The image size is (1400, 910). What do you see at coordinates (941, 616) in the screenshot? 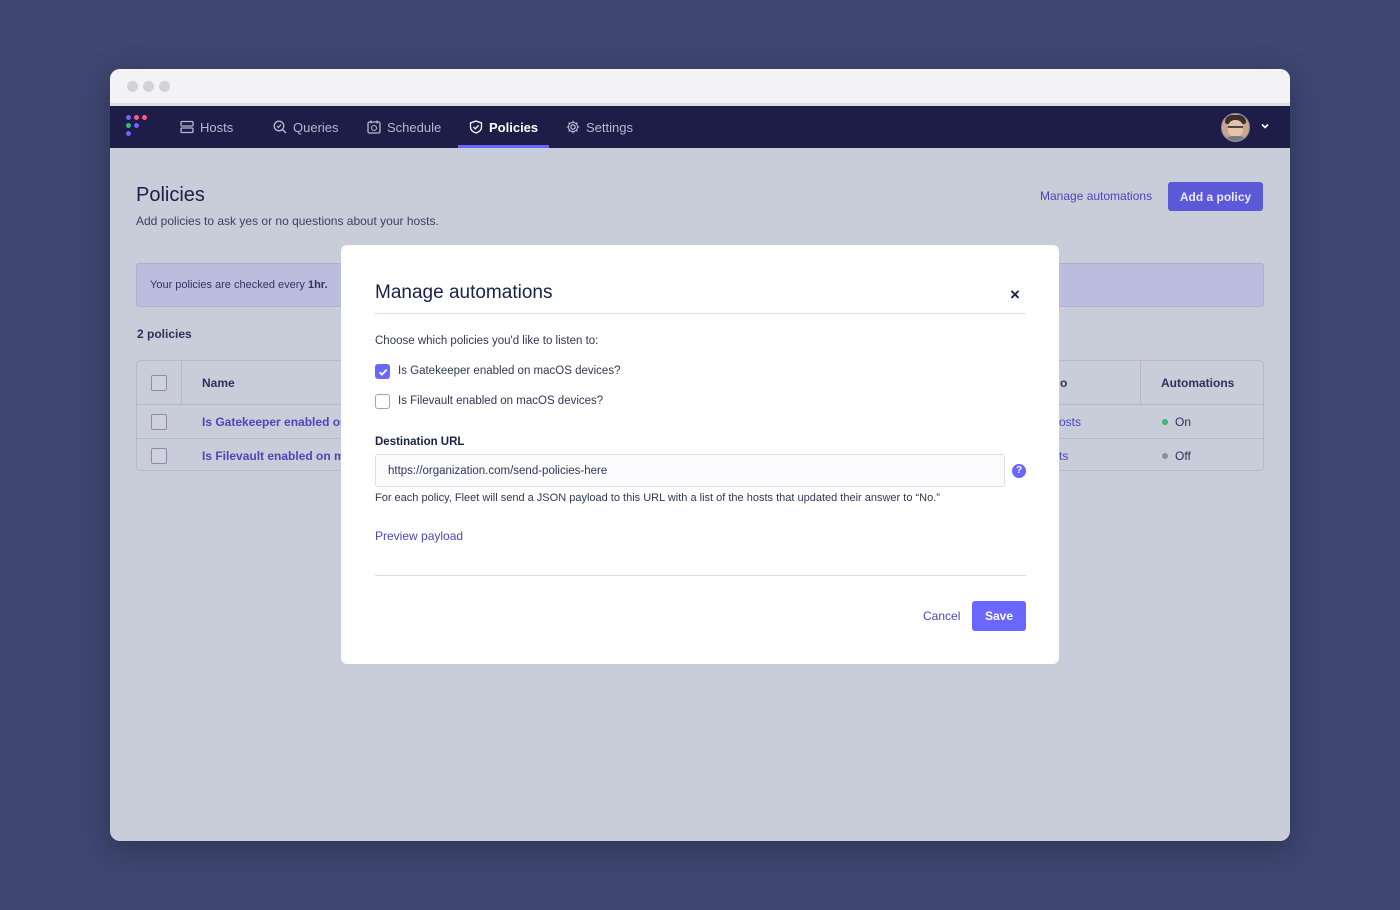
I see `cancel-button: Cancel` at bounding box center [941, 616].